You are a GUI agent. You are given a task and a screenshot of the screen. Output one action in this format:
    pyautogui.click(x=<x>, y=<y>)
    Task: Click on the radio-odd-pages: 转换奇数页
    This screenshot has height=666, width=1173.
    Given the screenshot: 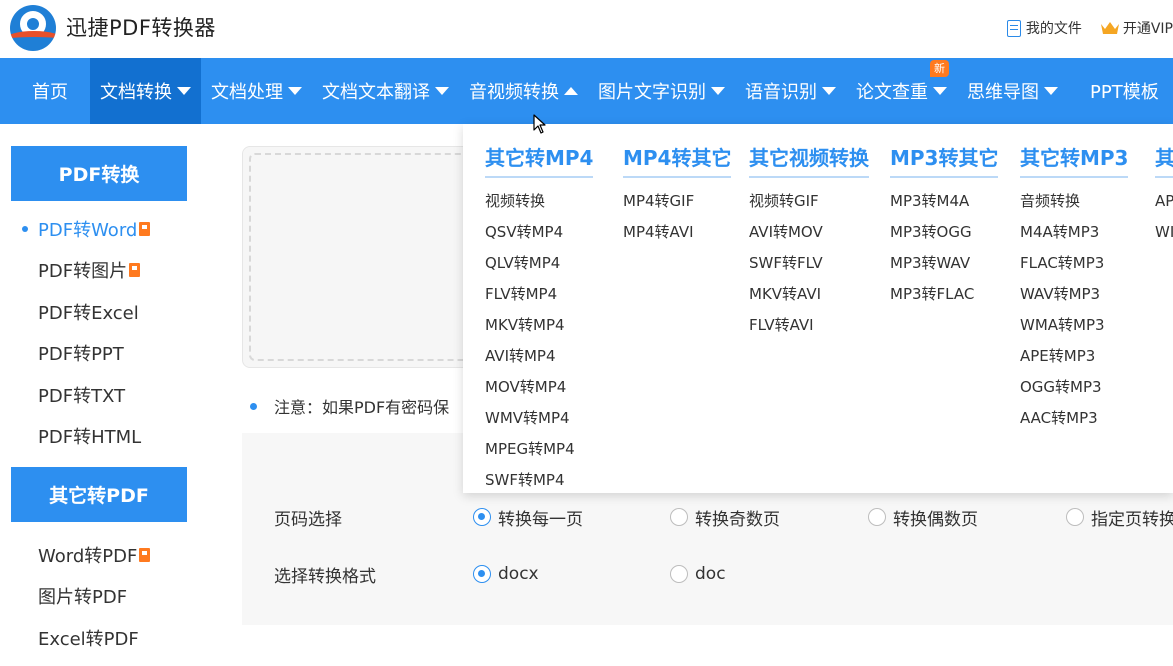 What is the action you would take?
    pyautogui.click(x=725, y=517)
    